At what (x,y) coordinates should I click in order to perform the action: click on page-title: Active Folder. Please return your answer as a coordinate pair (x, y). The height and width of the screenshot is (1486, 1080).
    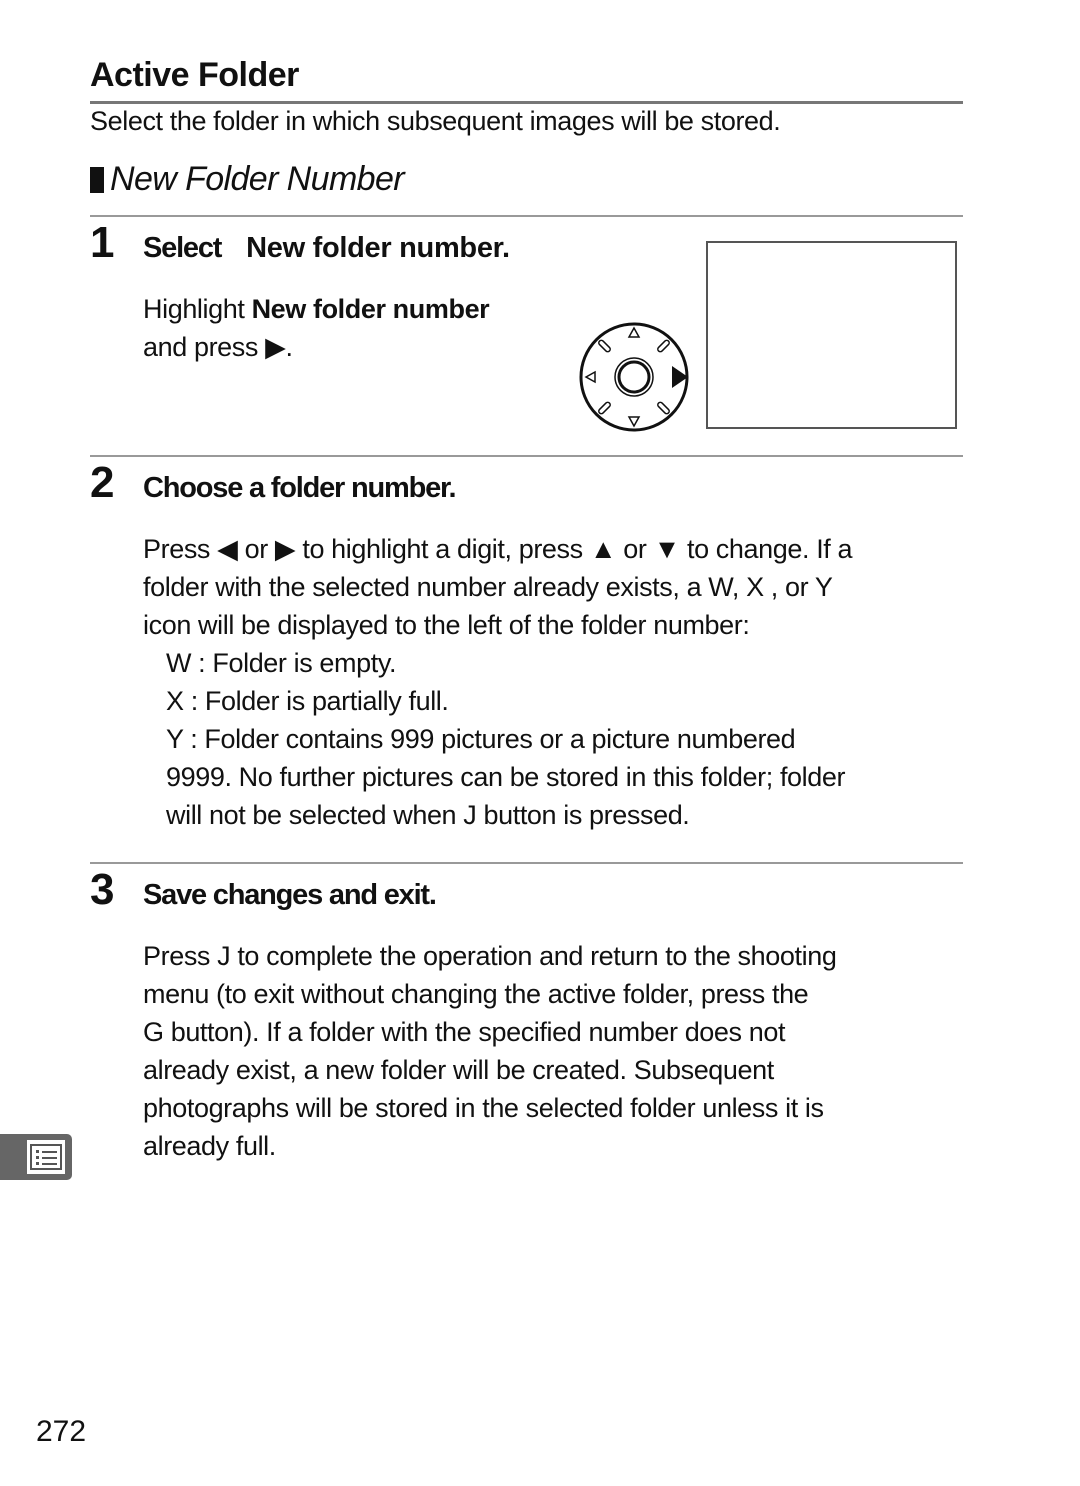
    Looking at the image, I should click on (194, 75).